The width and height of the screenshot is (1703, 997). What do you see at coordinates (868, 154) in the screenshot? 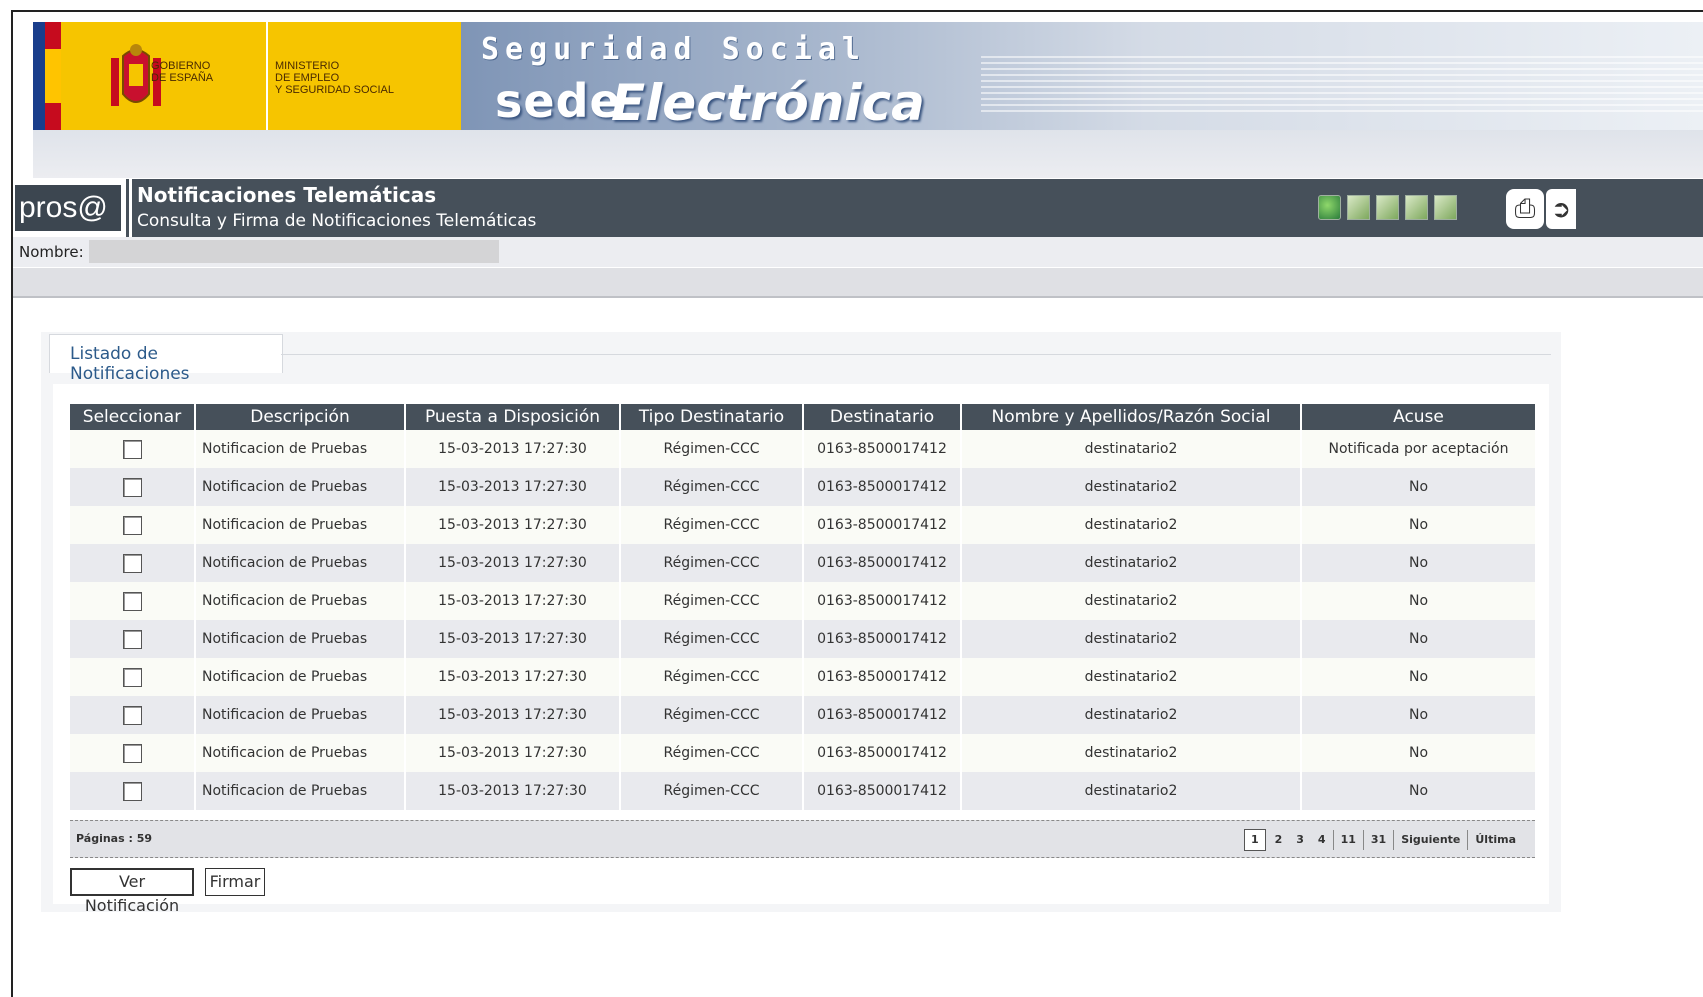
I see `header-gray-strip` at bounding box center [868, 154].